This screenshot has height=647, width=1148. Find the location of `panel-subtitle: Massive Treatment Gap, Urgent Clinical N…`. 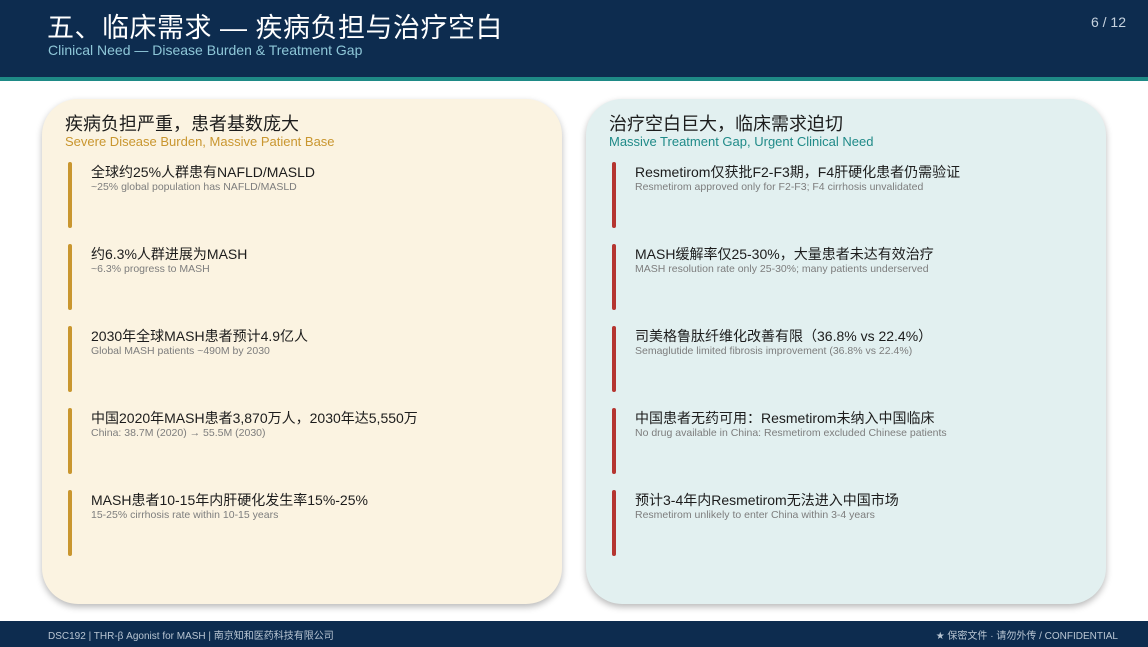

panel-subtitle: Massive Treatment Gap, Urgent Clinical N… is located at coordinates (741, 141).